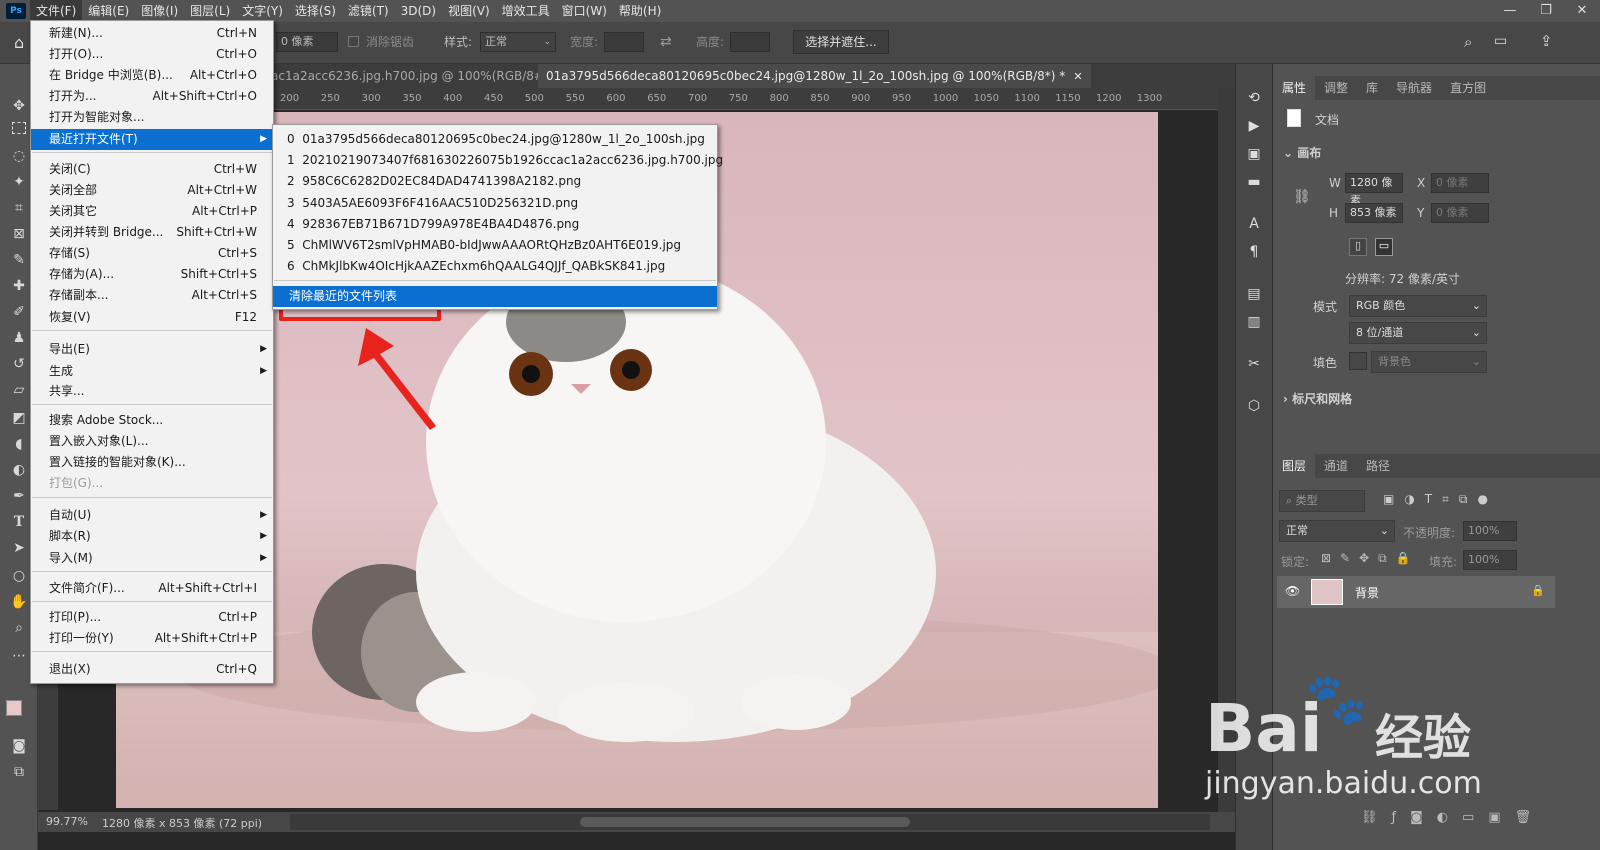 This screenshot has width=1600, height=850. Describe the element at coordinates (1254, 154) in the screenshot. I see `plugin-icon: ▣` at that location.